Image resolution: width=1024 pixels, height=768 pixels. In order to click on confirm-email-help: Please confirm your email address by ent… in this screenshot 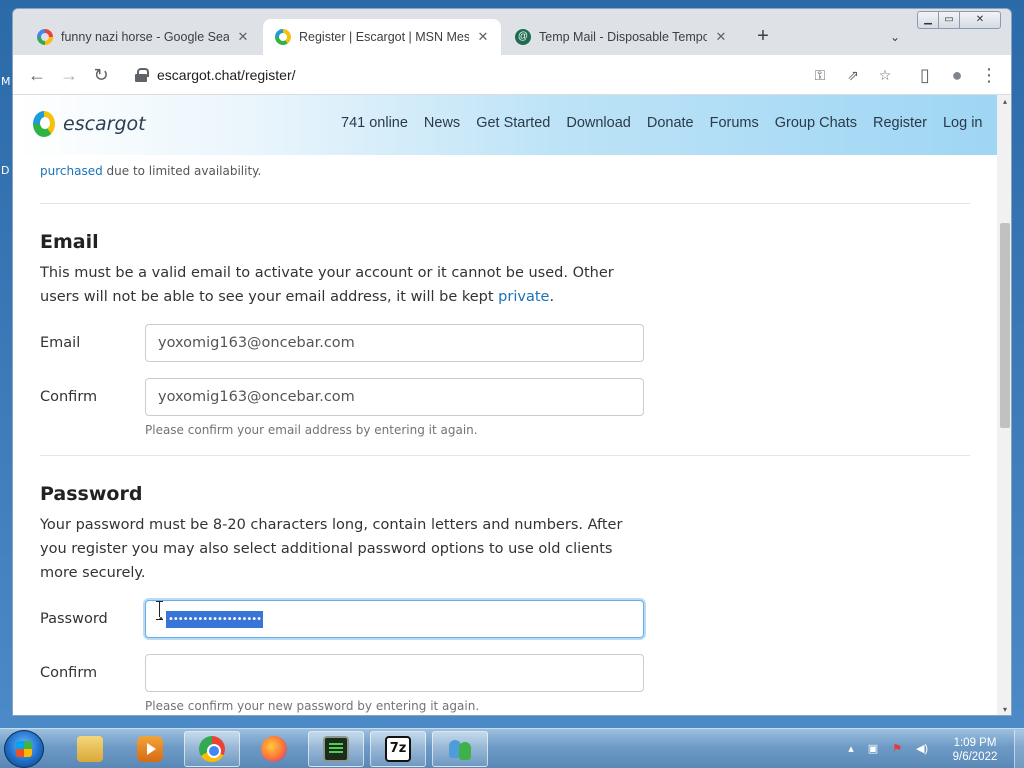, I will do `click(311, 430)`.